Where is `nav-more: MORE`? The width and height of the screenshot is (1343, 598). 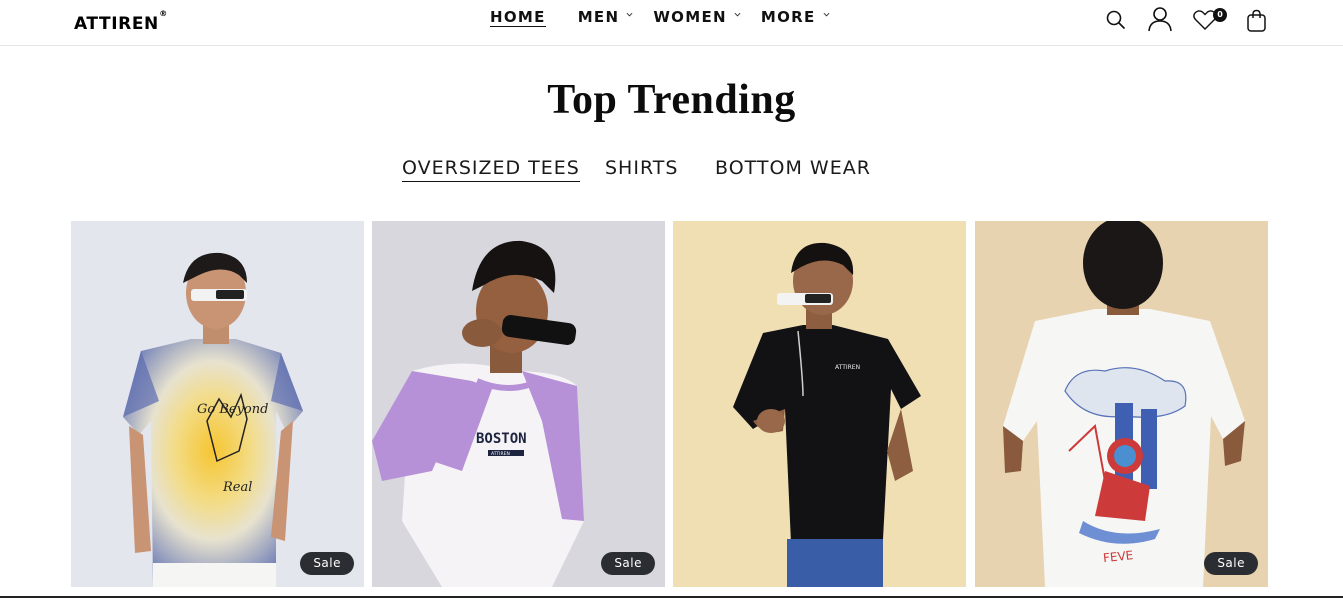
nav-more: MORE is located at coordinates (795, 17).